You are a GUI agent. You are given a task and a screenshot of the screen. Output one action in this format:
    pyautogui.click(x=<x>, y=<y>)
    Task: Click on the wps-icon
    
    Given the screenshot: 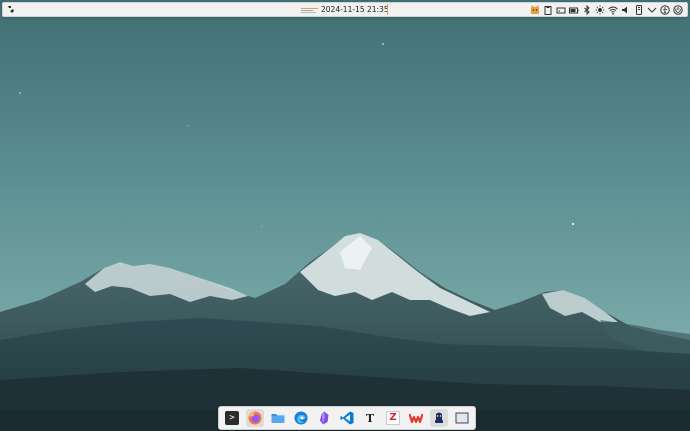 What is the action you would take?
    pyautogui.click(x=416, y=418)
    